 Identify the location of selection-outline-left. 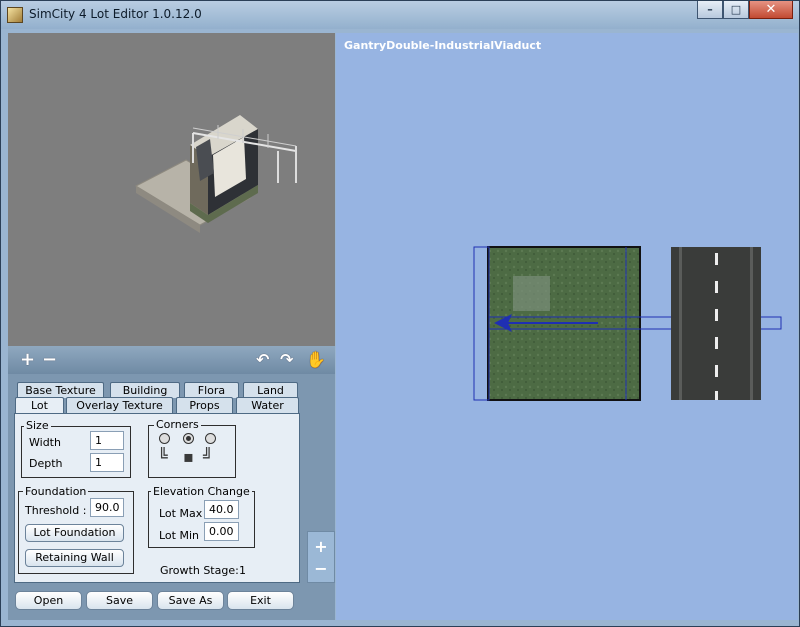
(481, 323).